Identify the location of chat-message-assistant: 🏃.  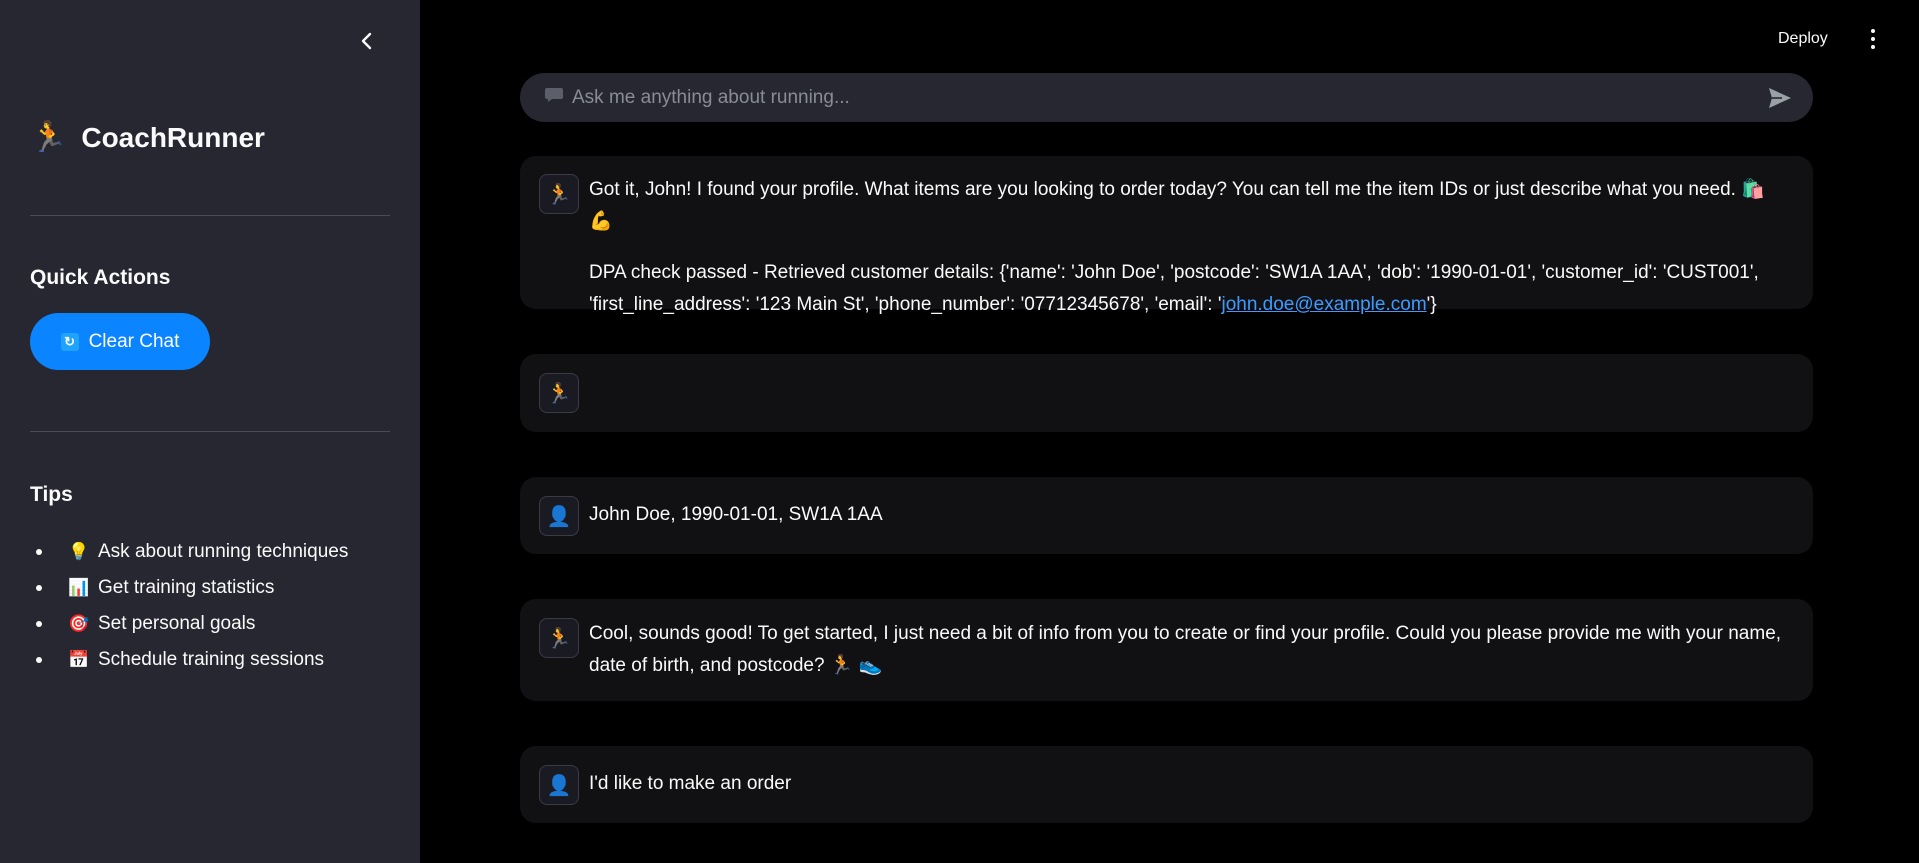
(1166, 393).